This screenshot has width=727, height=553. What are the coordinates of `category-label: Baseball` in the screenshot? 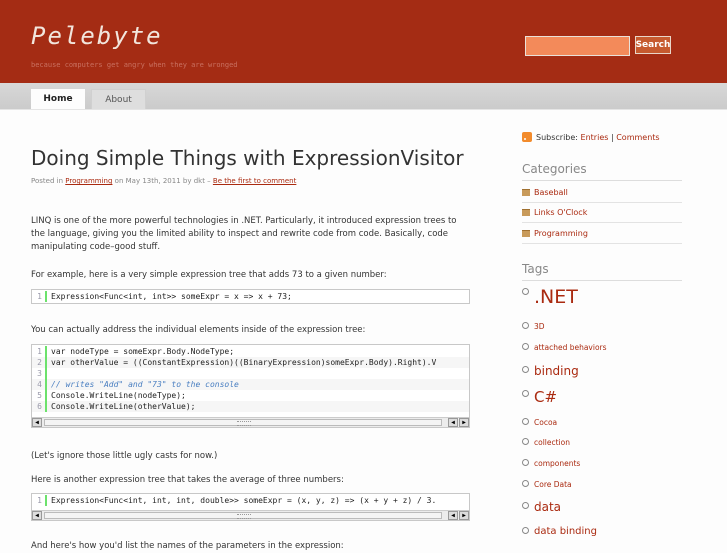 It's located at (551, 192).